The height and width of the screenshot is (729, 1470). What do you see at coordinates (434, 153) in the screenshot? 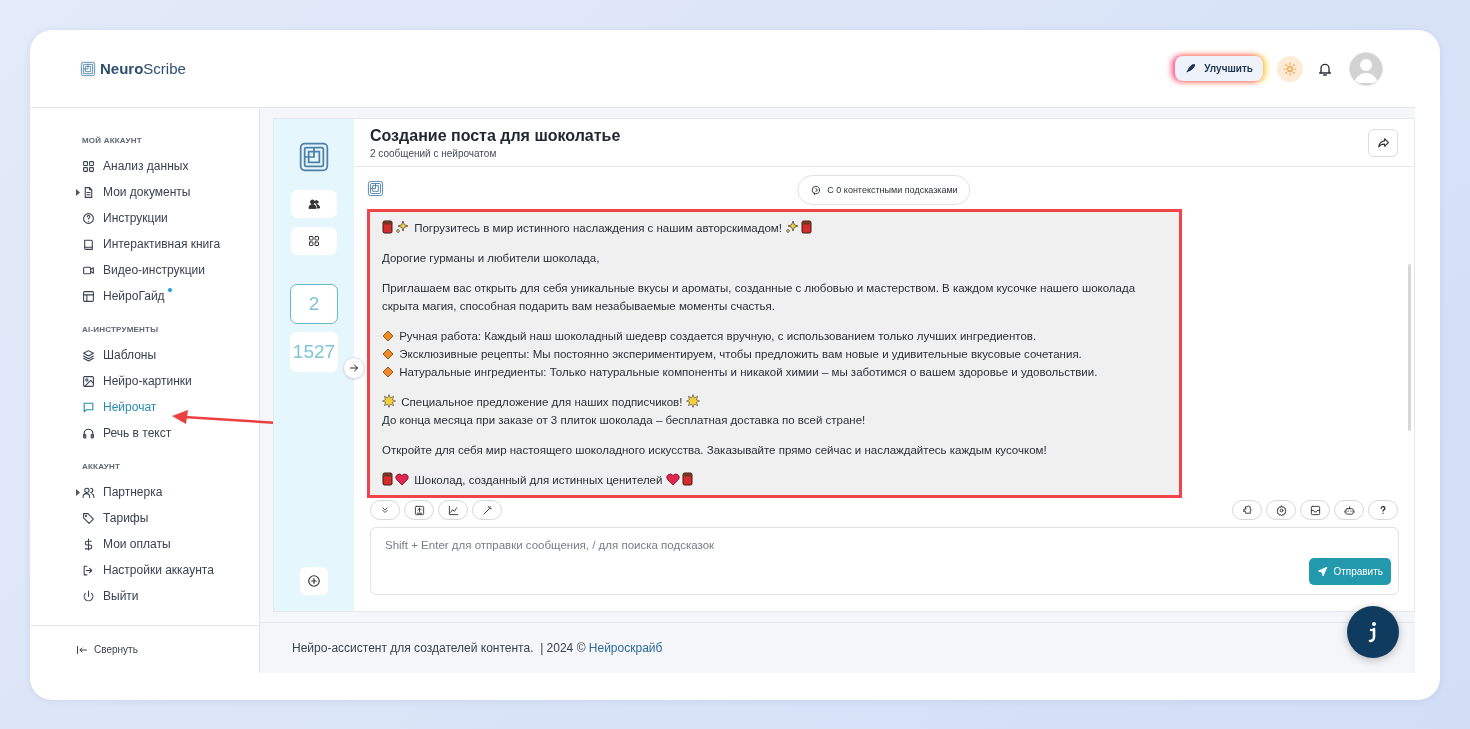
I see `chat-subtitle: 2 сообщений с нейрочатом` at bounding box center [434, 153].